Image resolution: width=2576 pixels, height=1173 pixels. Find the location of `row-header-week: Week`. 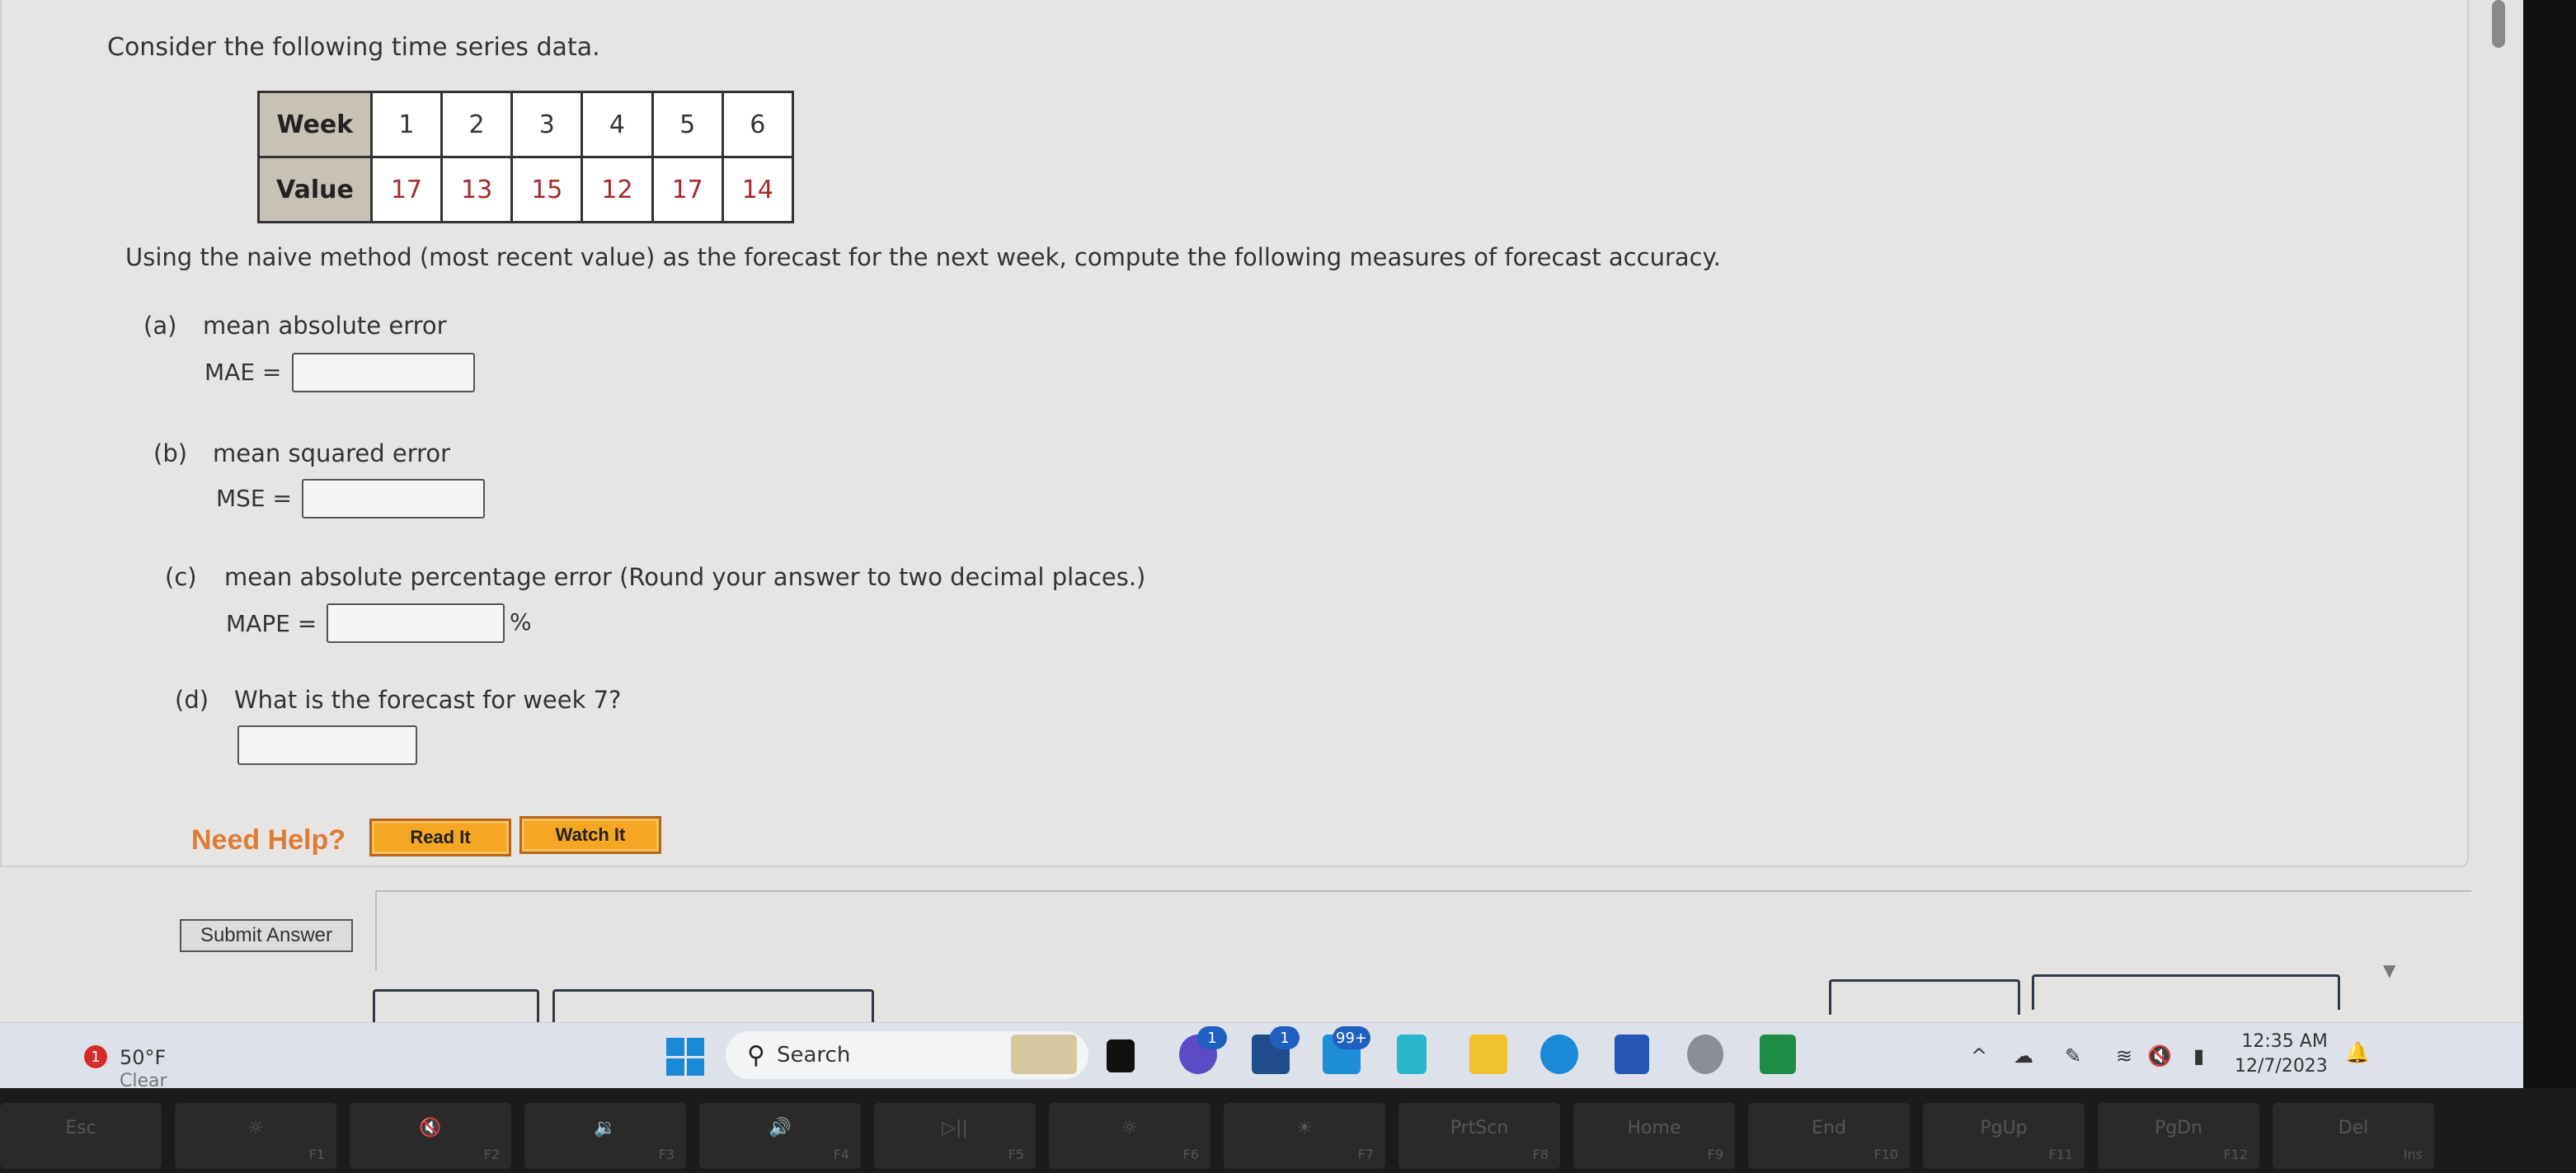

row-header-week: Week is located at coordinates (315, 124).